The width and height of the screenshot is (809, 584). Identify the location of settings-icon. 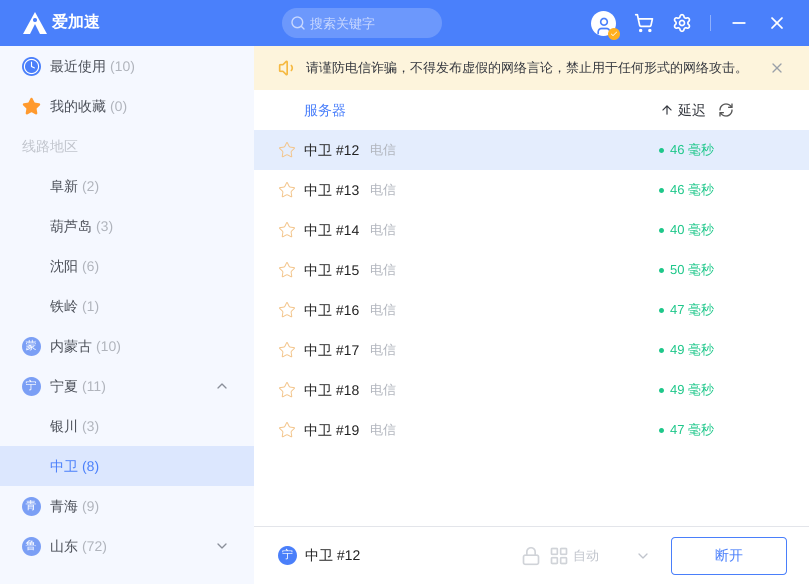
(682, 23).